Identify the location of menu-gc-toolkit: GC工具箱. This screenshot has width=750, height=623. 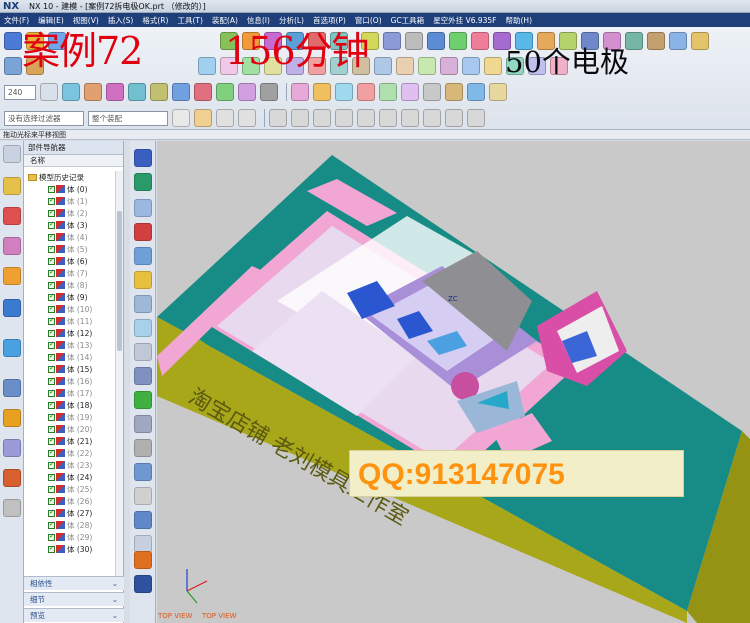
(408, 20).